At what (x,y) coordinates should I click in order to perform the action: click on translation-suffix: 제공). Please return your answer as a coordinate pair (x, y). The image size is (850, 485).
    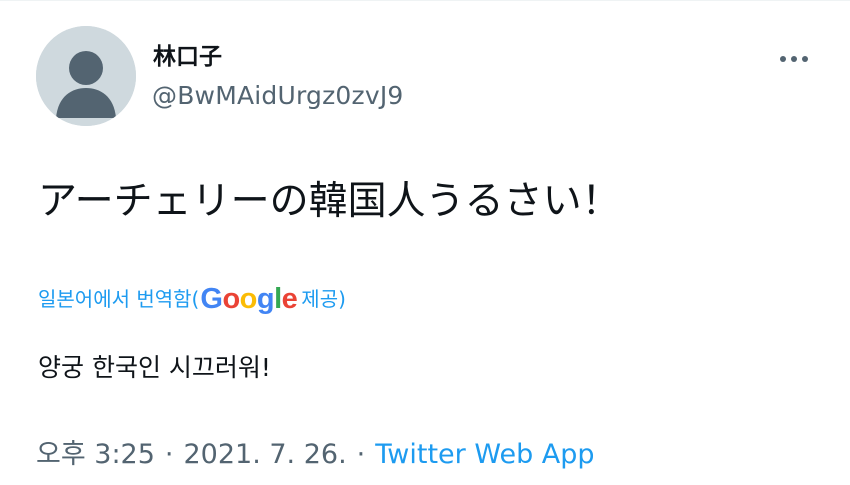
    Looking at the image, I should click on (323, 299).